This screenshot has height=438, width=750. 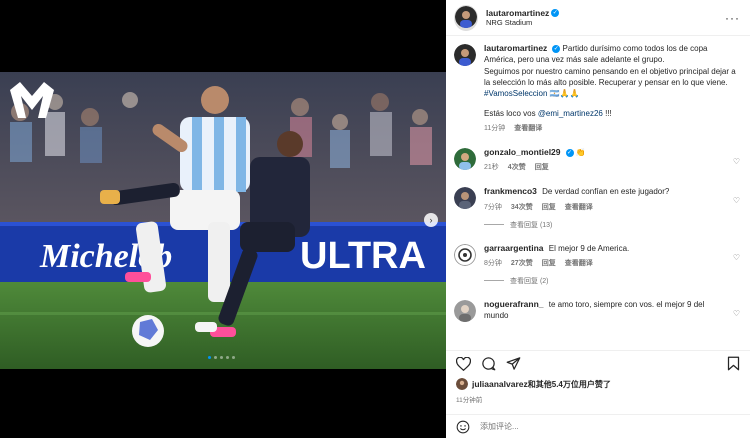 What do you see at coordinates (463, 363) in the screenshot?
I see `heart-icon` at bounding box center [463, 363].